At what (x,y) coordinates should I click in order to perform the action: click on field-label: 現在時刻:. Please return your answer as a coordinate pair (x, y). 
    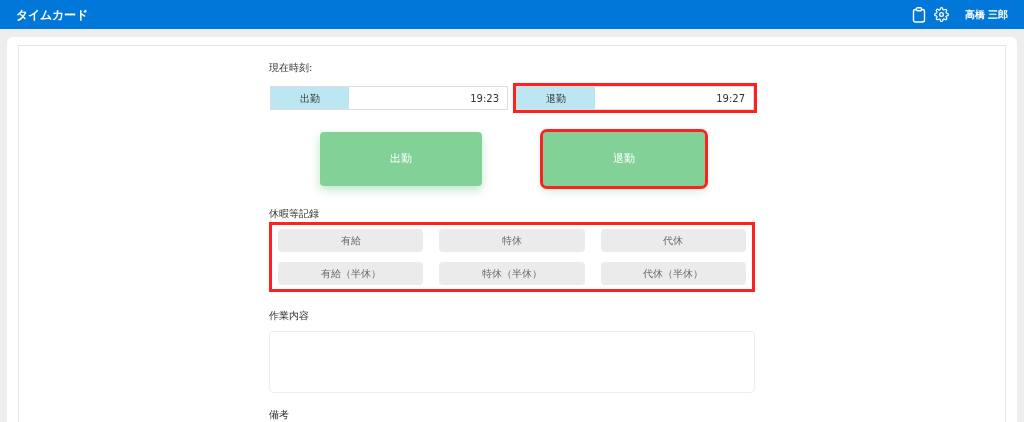
    Looking at the image, I should click on (291, 68).